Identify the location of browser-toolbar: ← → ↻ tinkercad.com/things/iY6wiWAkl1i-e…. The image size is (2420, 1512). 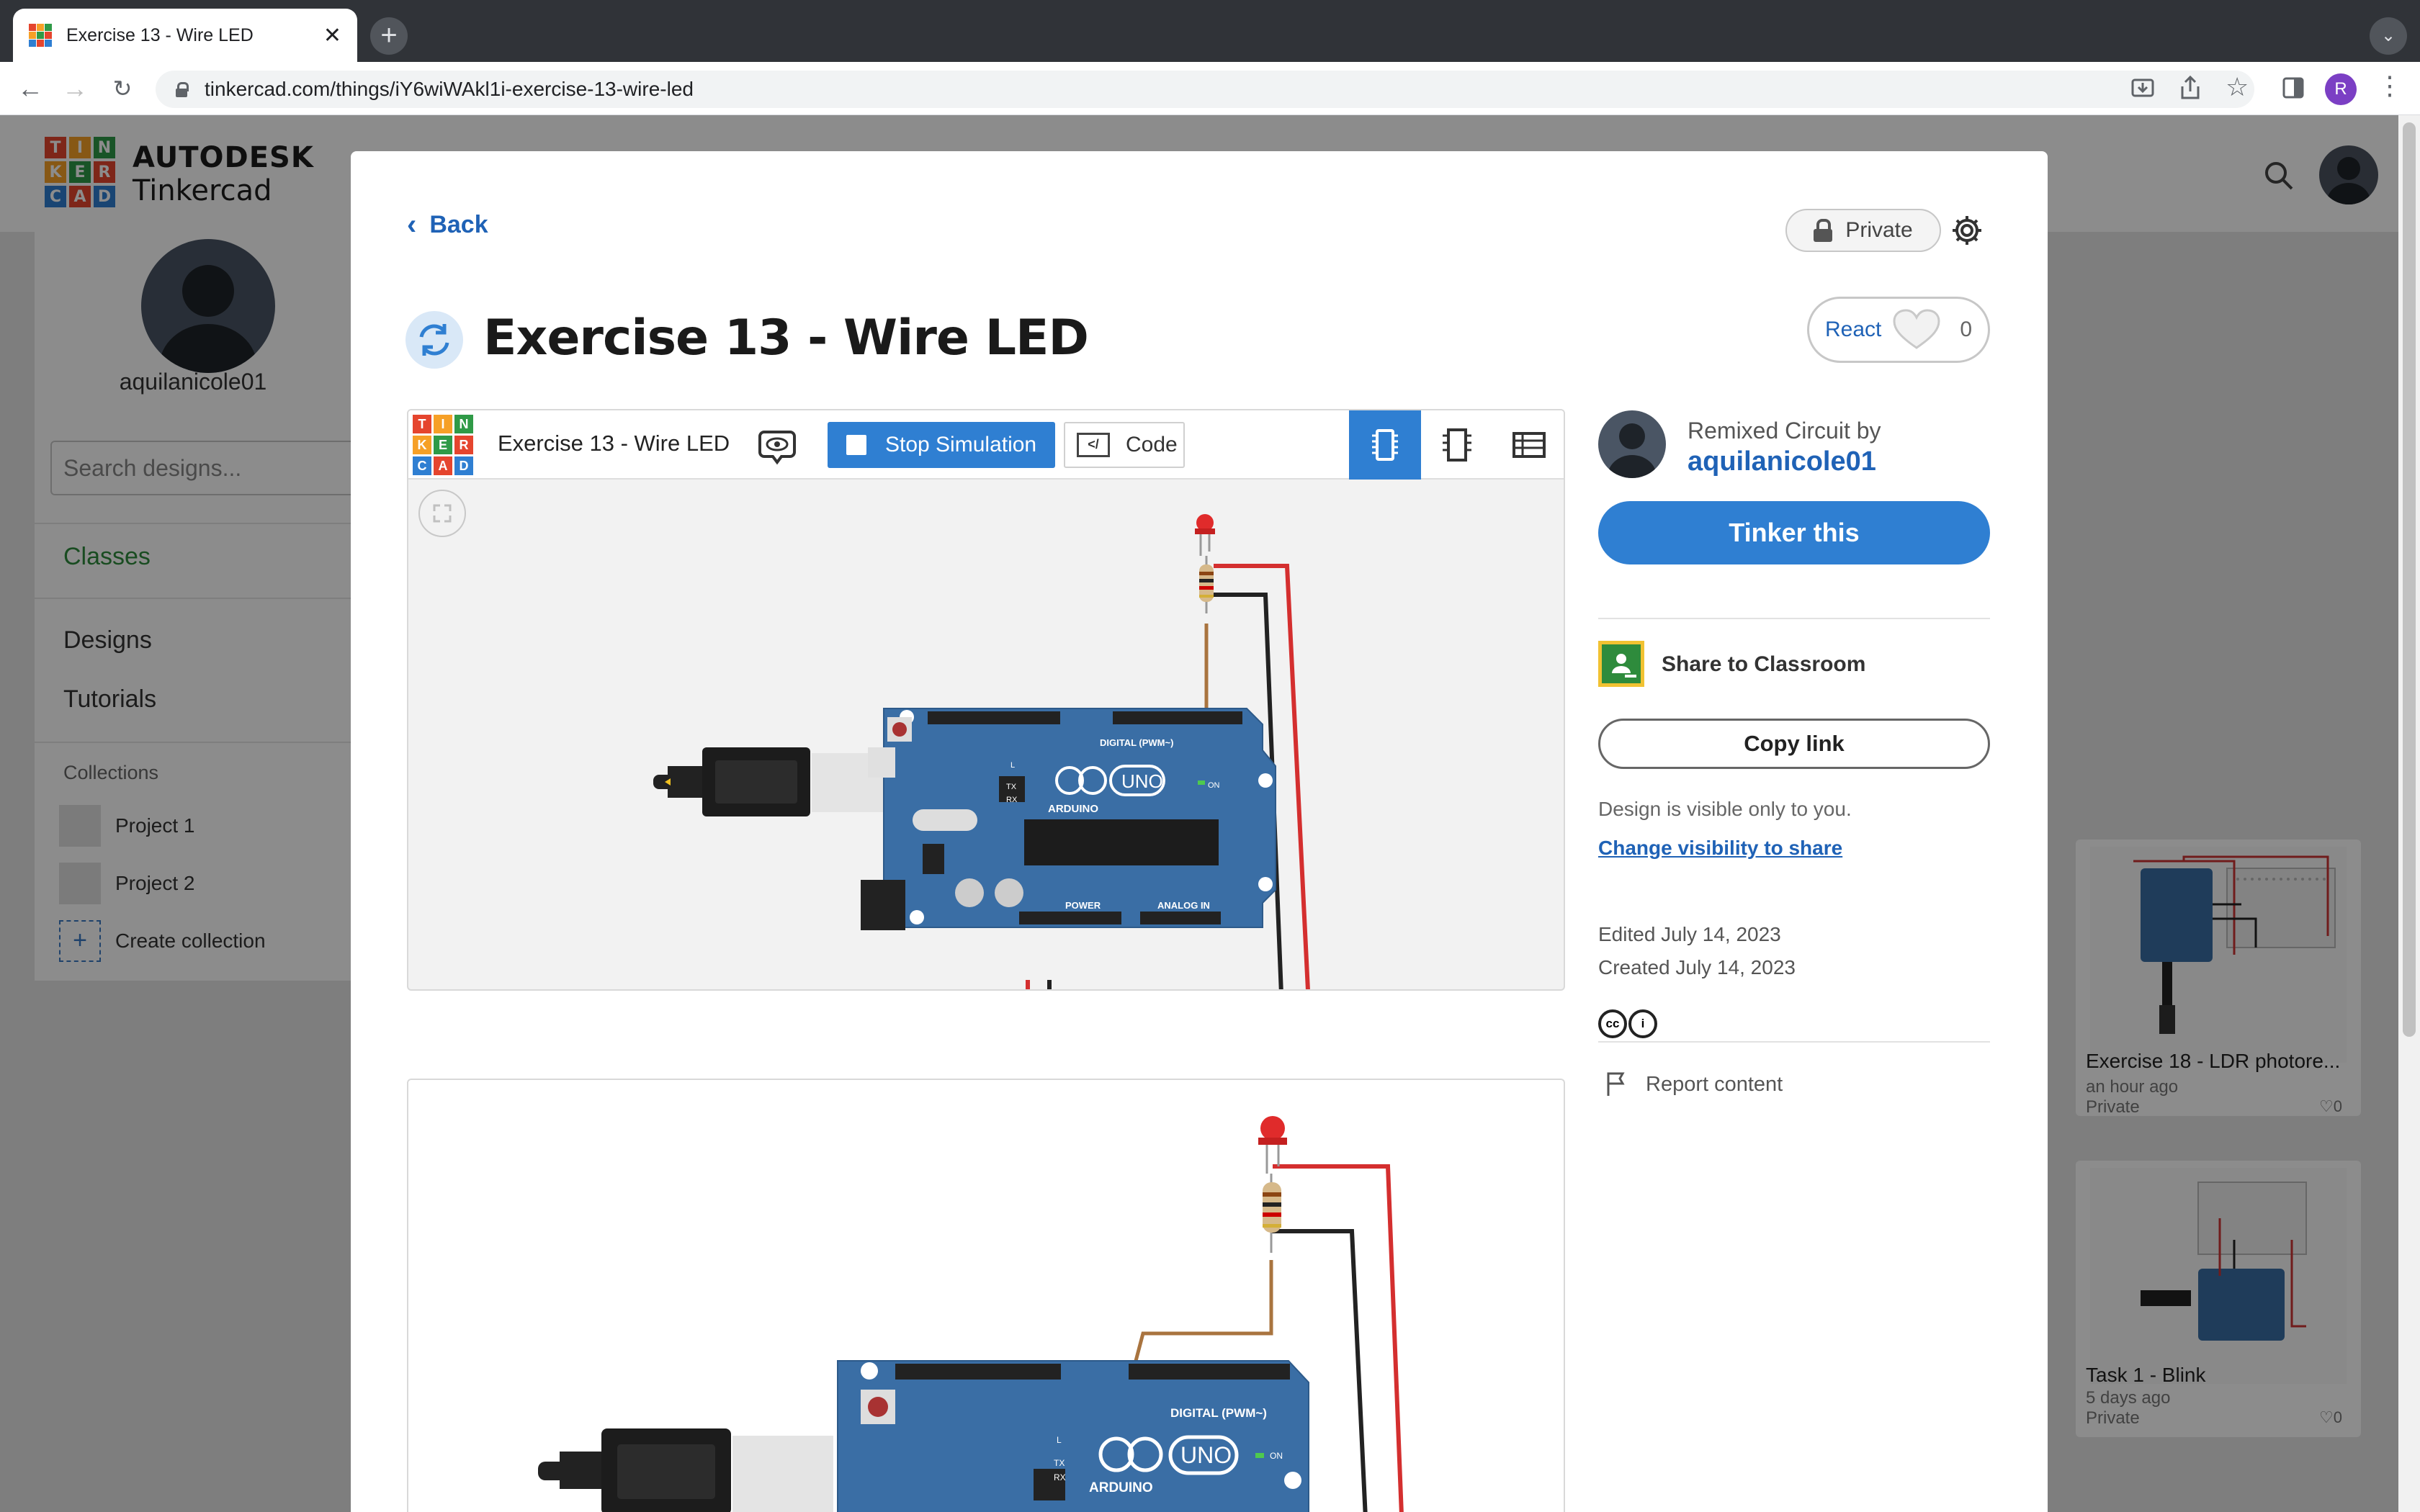
(1210, 88).